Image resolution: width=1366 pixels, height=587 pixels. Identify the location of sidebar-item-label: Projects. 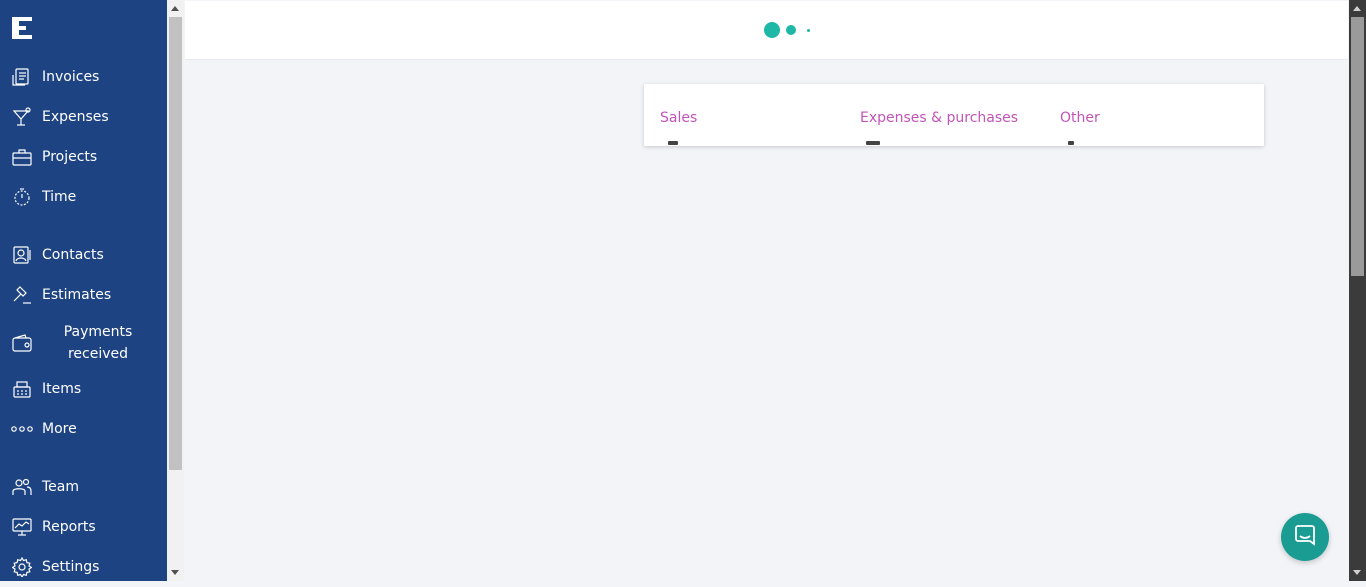
(70, 157).